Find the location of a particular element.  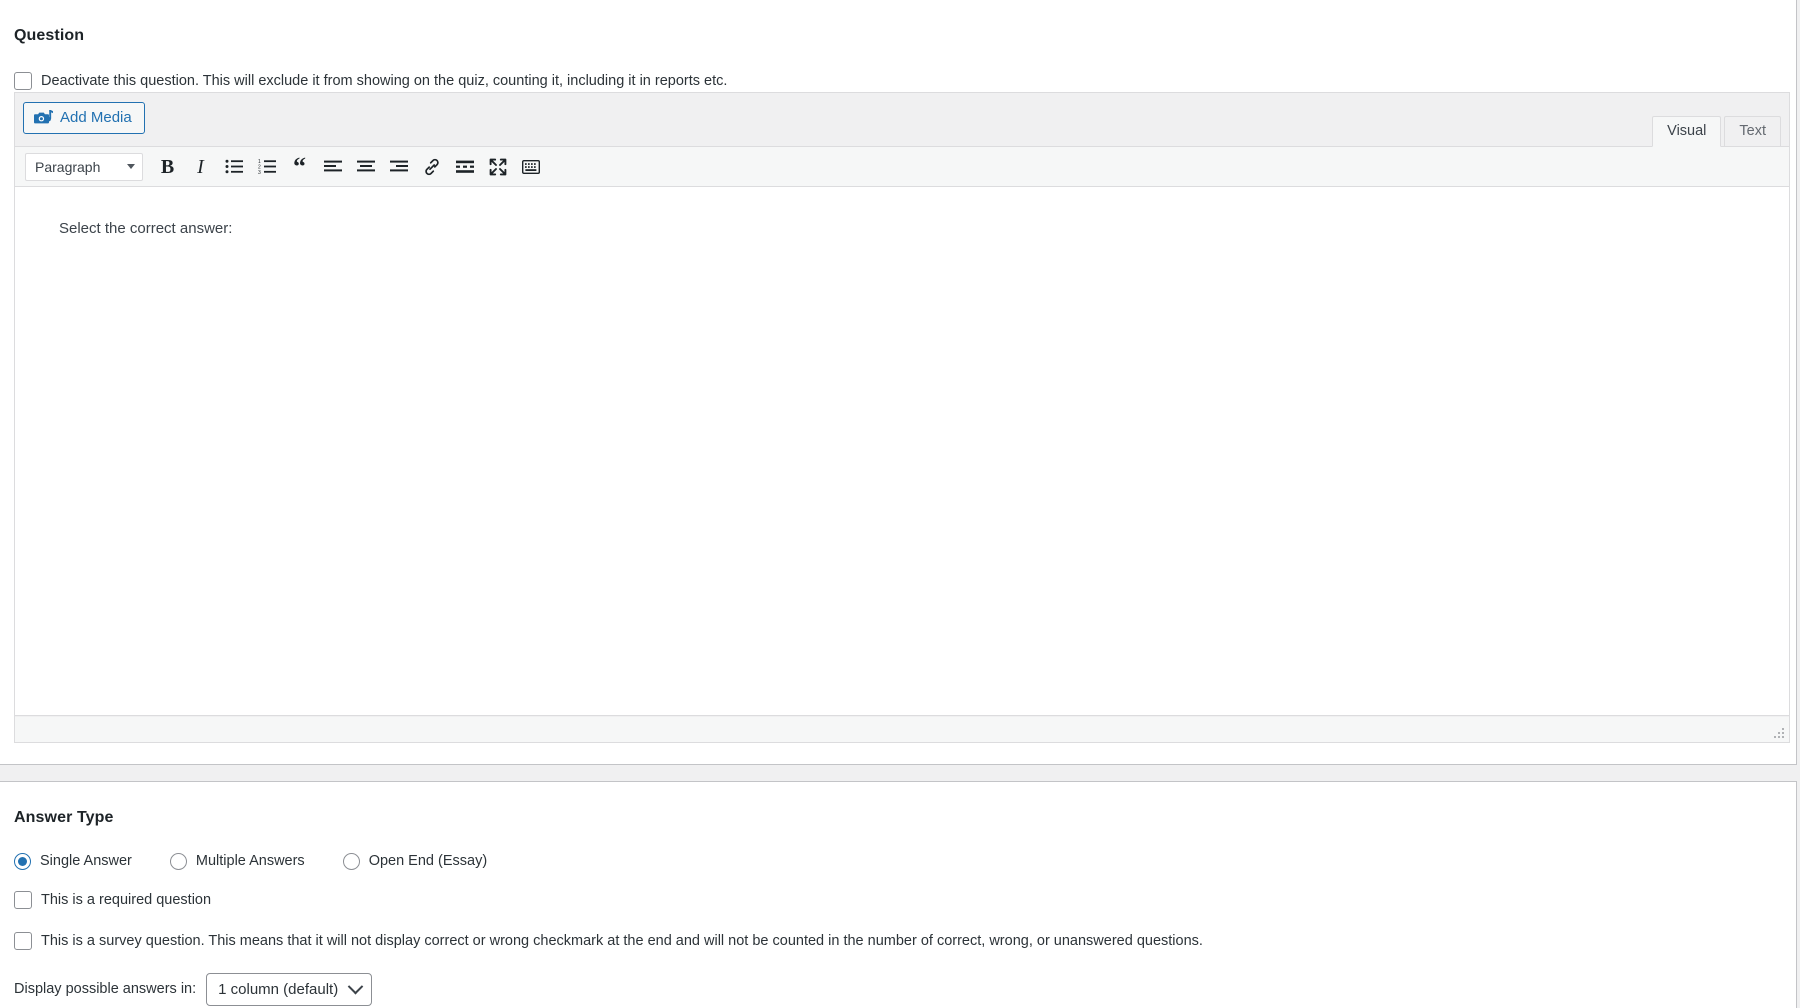

add-media-button: Add Media is located at coordinates (84, 118).